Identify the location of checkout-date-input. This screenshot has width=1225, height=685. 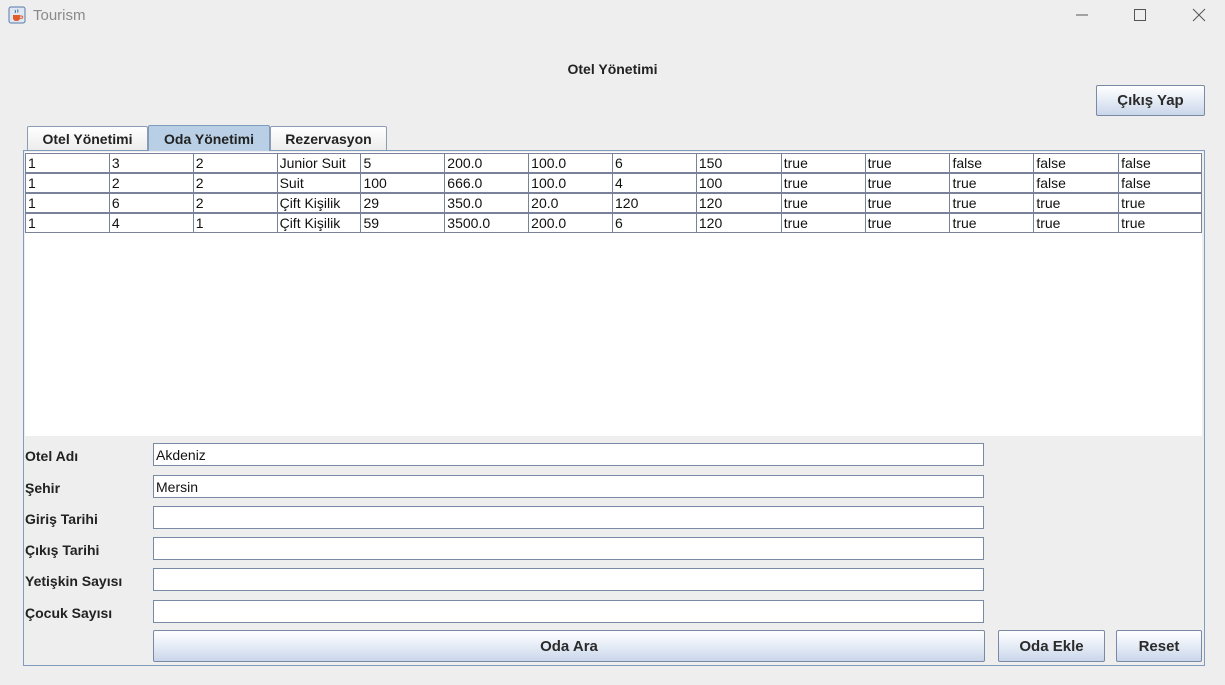
(568, 548).